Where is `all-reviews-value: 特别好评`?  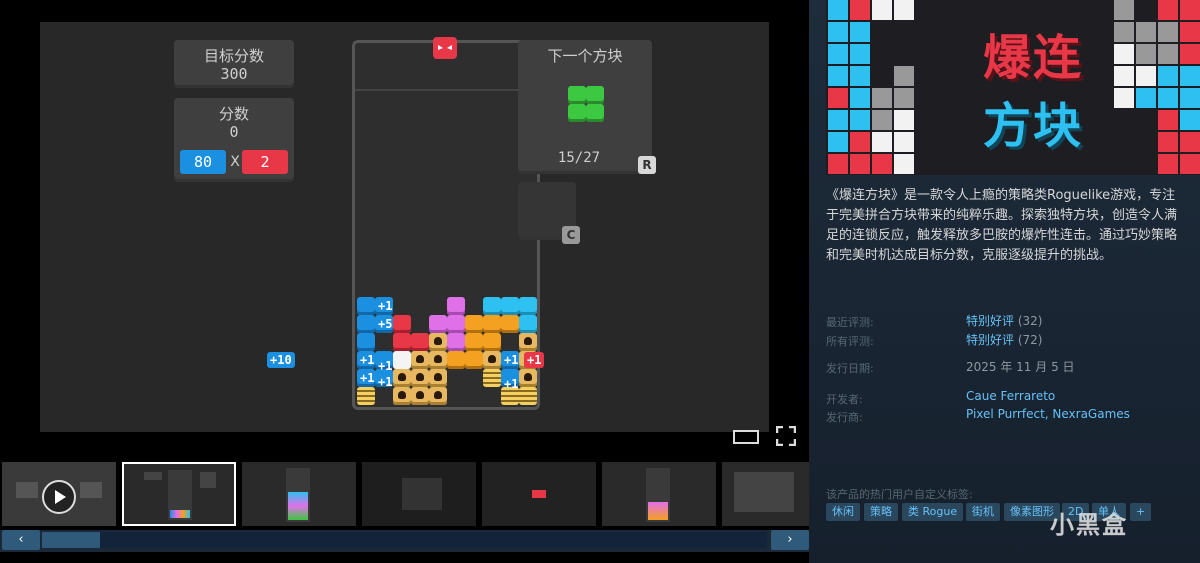 all-reviews-value: 特别好评 is located at coordinates (990, 340).